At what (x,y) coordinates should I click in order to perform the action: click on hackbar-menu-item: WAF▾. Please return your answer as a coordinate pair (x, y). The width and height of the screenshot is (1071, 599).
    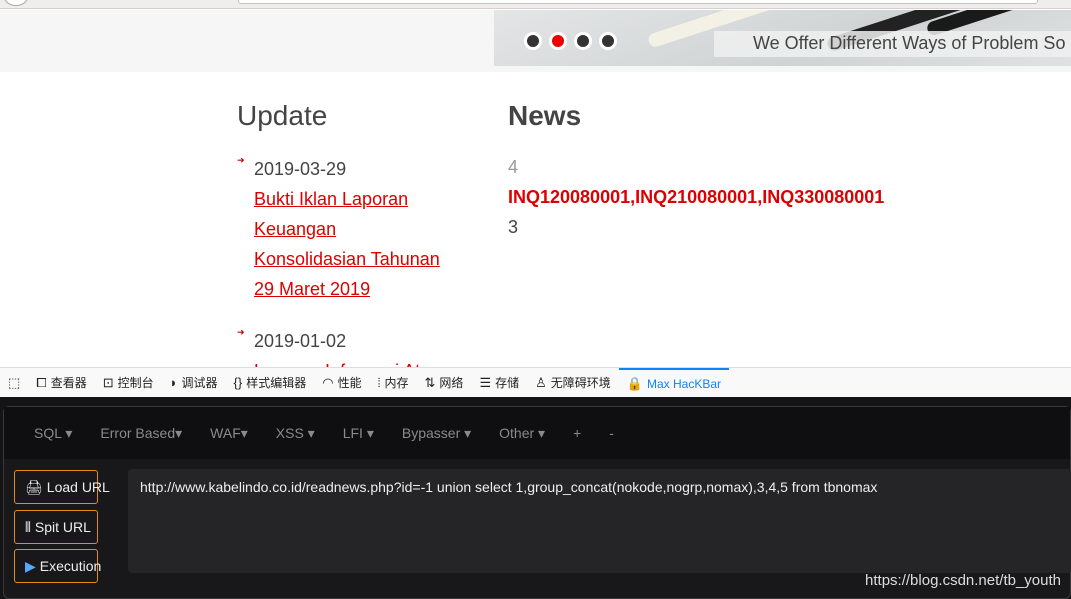
    Looking at the image, I should click on (229, 433).